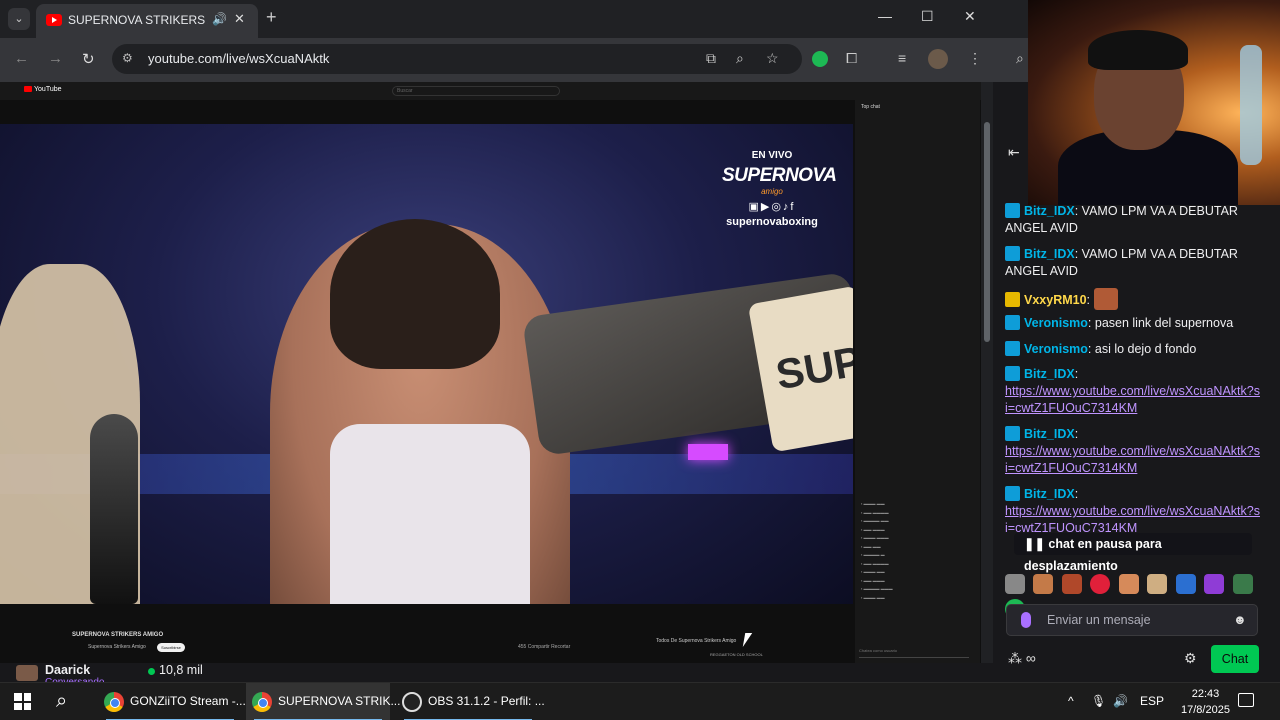 The image size is (1280, 720). I want to click on points-symbol: ∞, so click(1030, 658).